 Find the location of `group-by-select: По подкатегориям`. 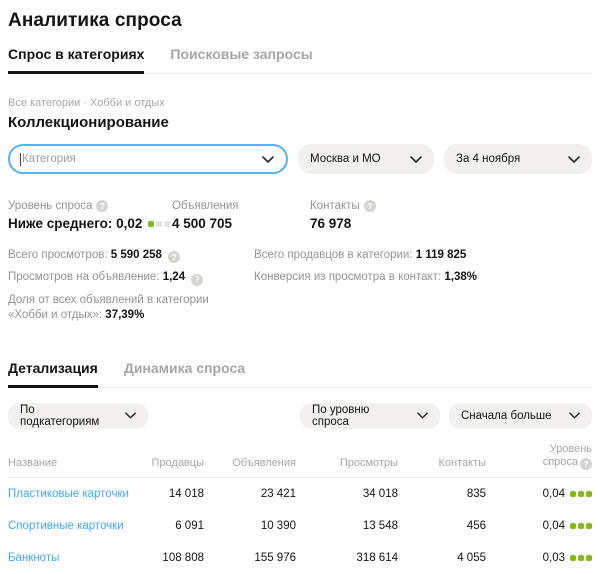

group-by-select: По подкатегориям is located at coordinates (78, 415).